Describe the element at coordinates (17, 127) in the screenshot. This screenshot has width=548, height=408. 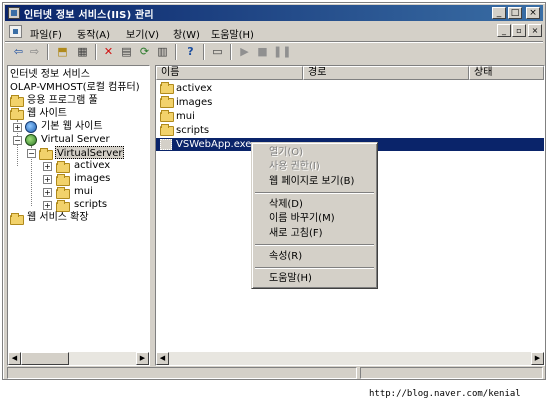
I see `expand-default-site-toggle: +` at that location.